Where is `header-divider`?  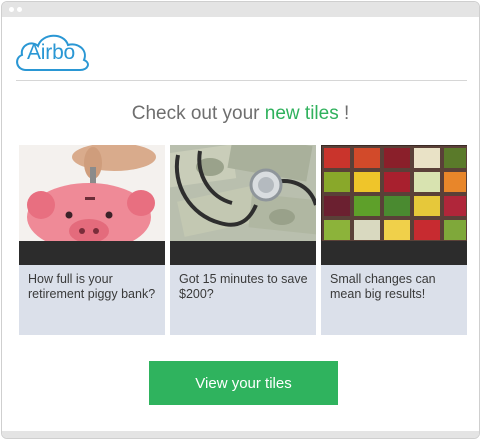
header-divider is located at coordinates (241, 80).